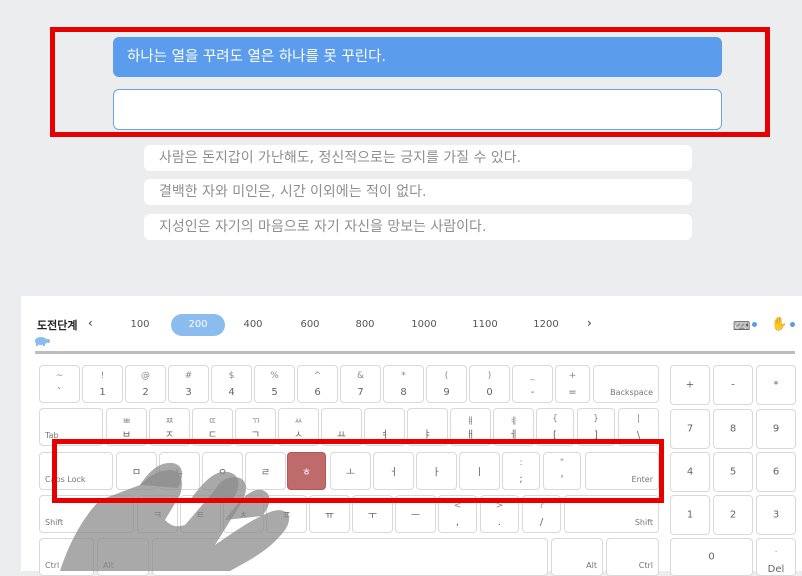  I want to click on keyboard-icon: ⌨, so click(741, 326).